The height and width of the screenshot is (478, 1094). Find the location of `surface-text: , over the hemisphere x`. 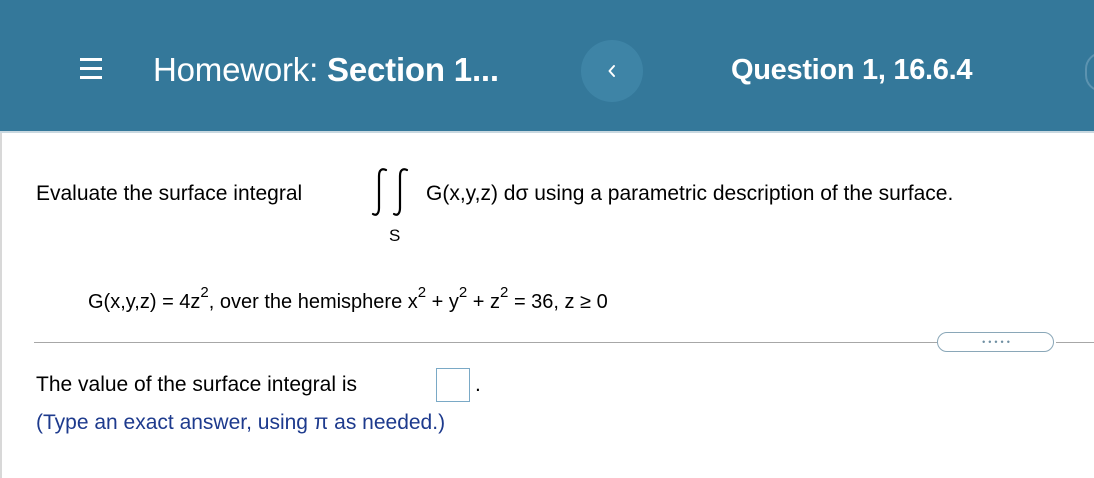

surface-text: , over the hemisphere x is located at coordinates (313, 302).